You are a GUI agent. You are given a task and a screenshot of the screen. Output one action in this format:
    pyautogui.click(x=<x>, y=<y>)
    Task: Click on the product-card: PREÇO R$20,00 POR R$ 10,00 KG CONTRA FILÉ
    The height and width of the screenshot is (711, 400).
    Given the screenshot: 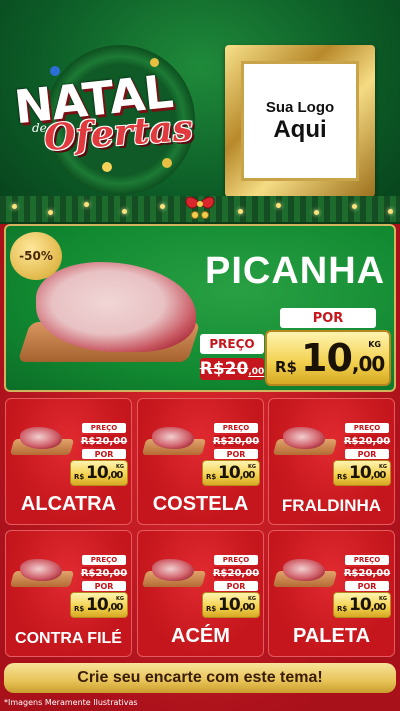 What is the action you would take?
    pyautogui.click(x=68, y=593)
    